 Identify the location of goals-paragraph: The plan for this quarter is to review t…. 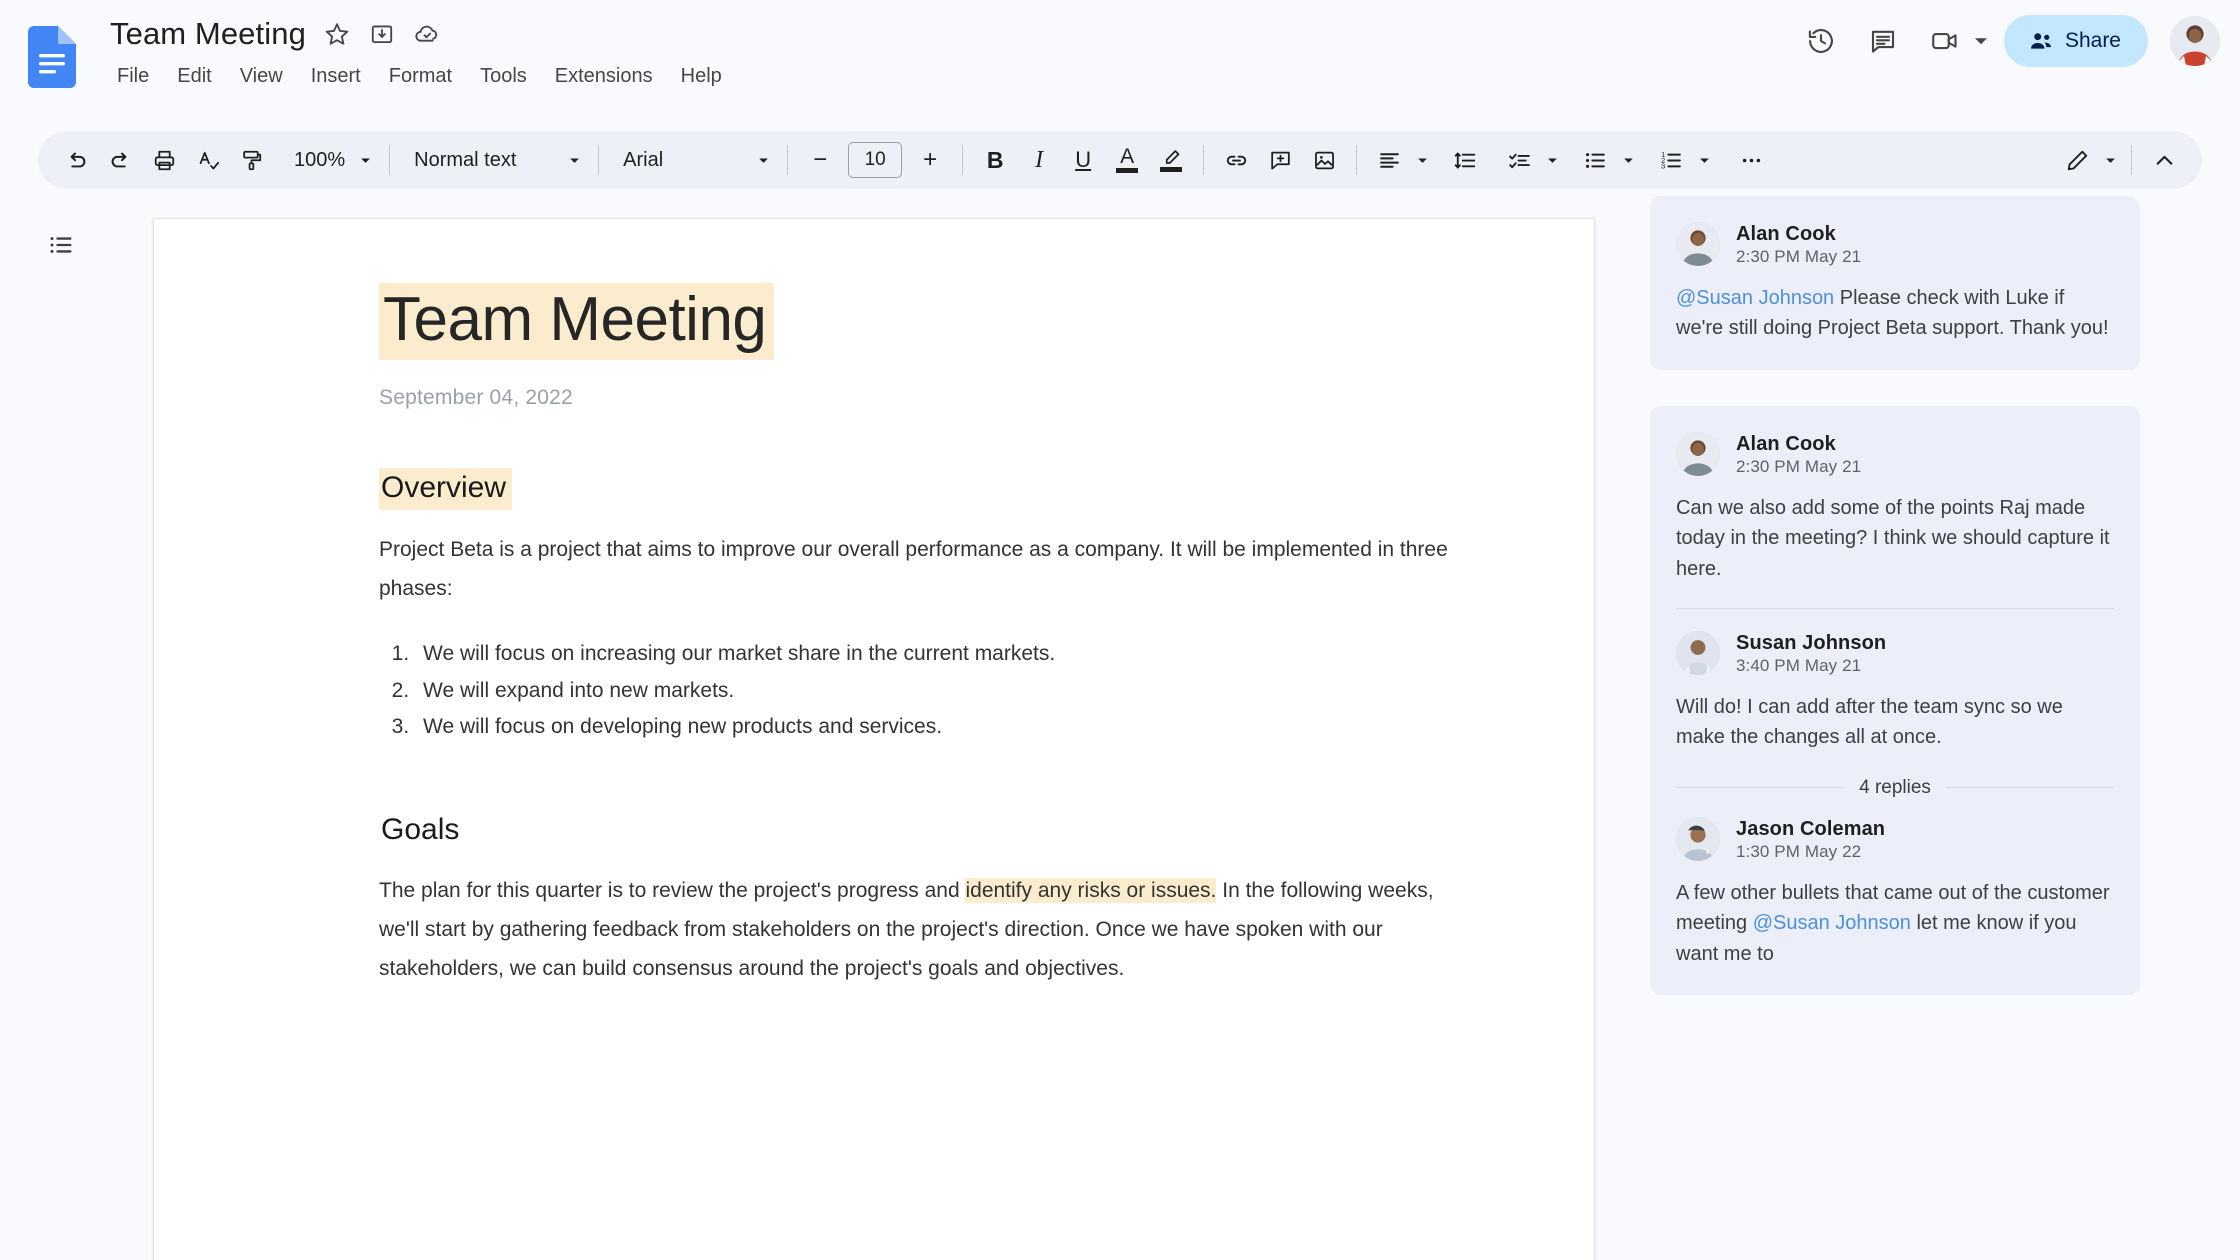
(919, 929).